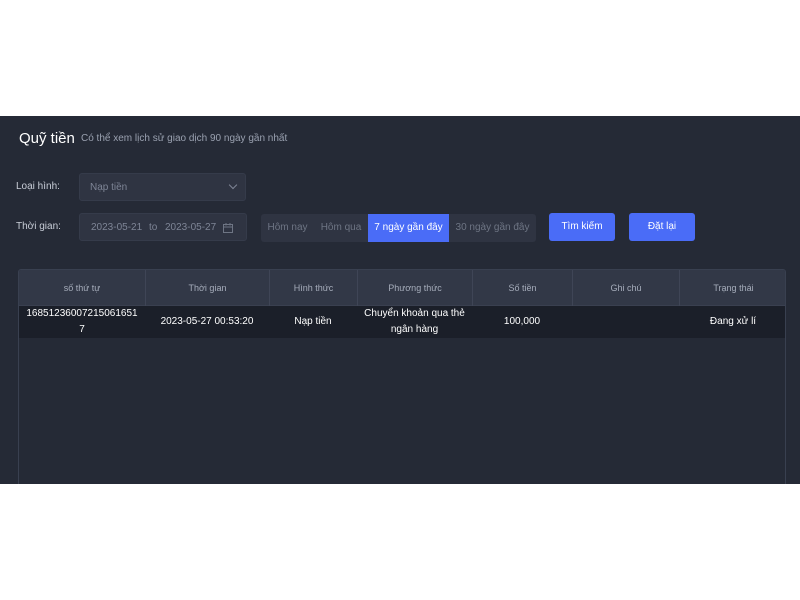 The image size is (800, 600). Describe the element at coordinates (228, 228) in the screenshot. I see `calendar-icon` at that location.